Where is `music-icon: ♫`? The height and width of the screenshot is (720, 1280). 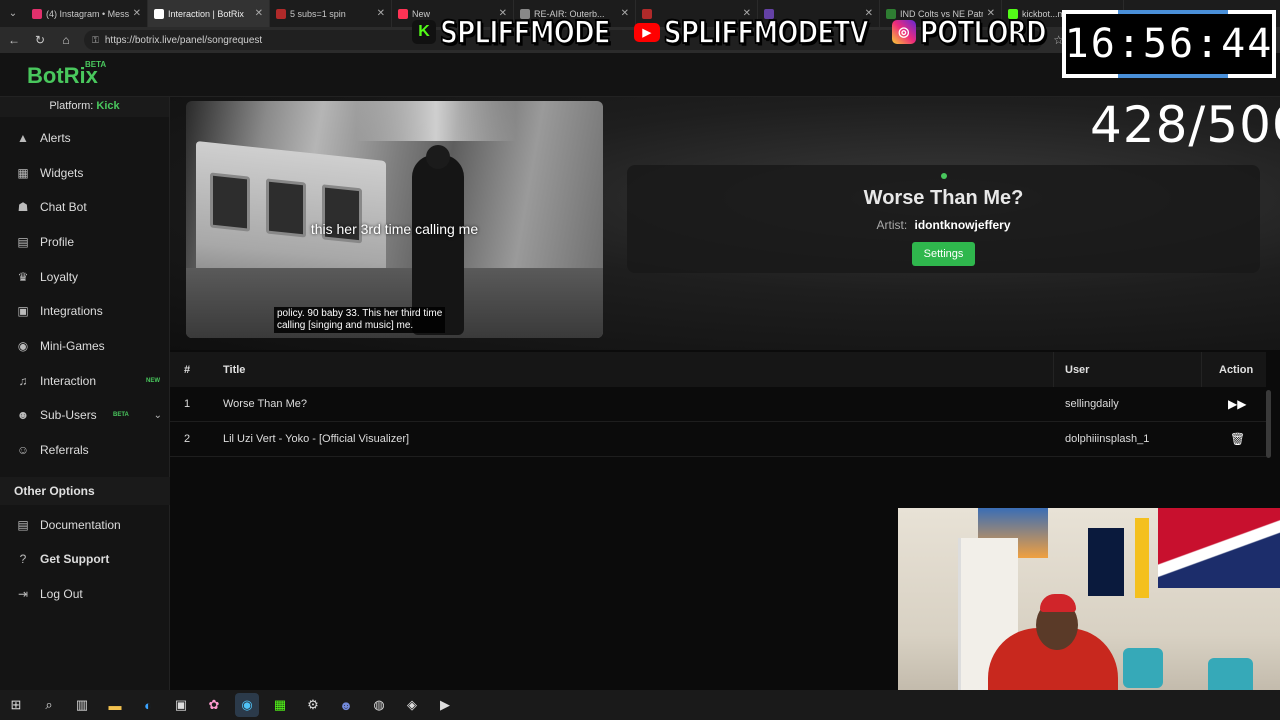
music-icon: ♫ is located at coordinates (23, 381).